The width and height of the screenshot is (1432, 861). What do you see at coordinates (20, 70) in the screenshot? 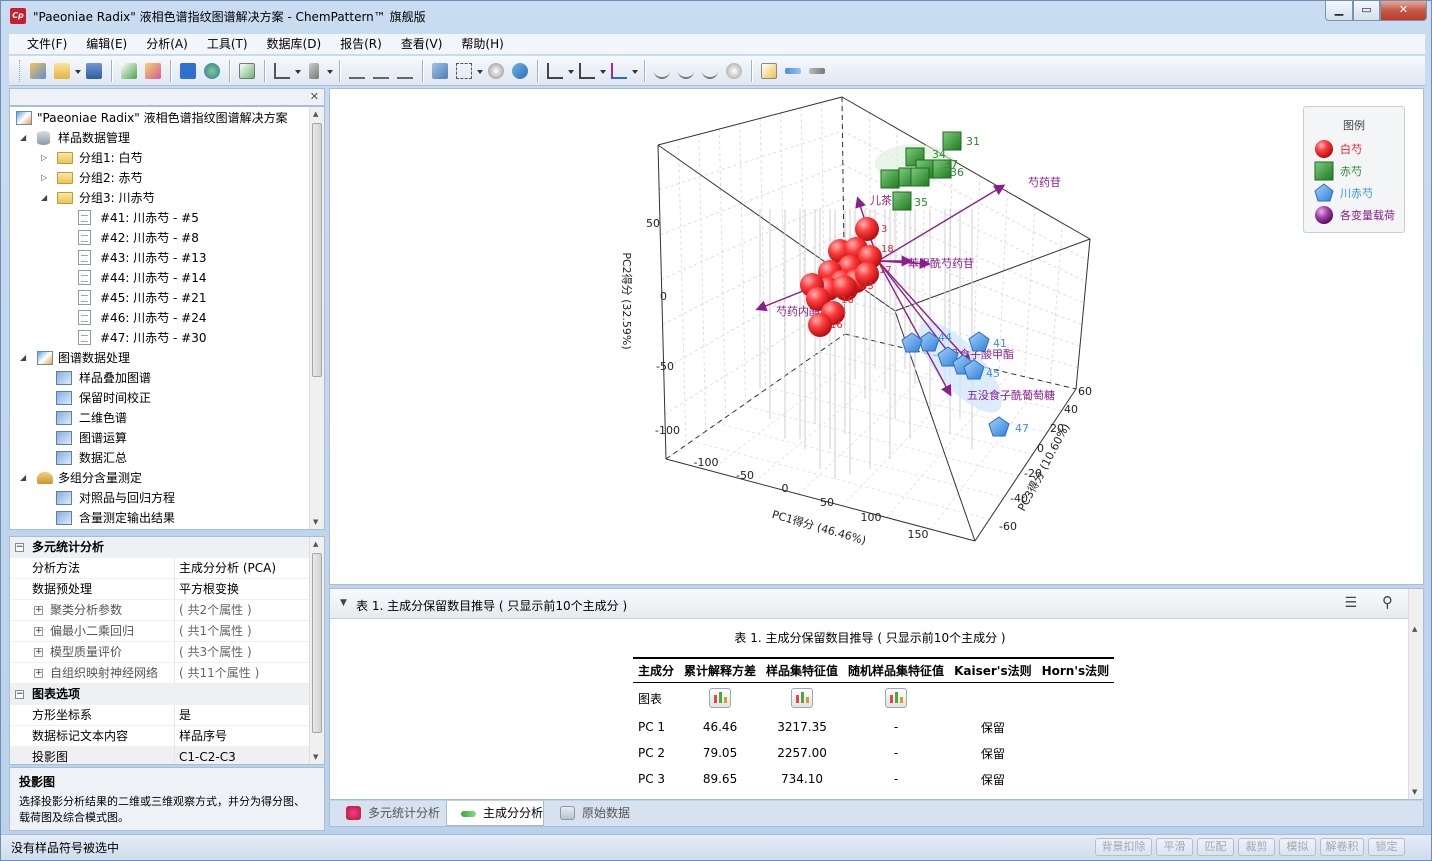
I see `toolbar-grip` at bounding box center [20, 70].